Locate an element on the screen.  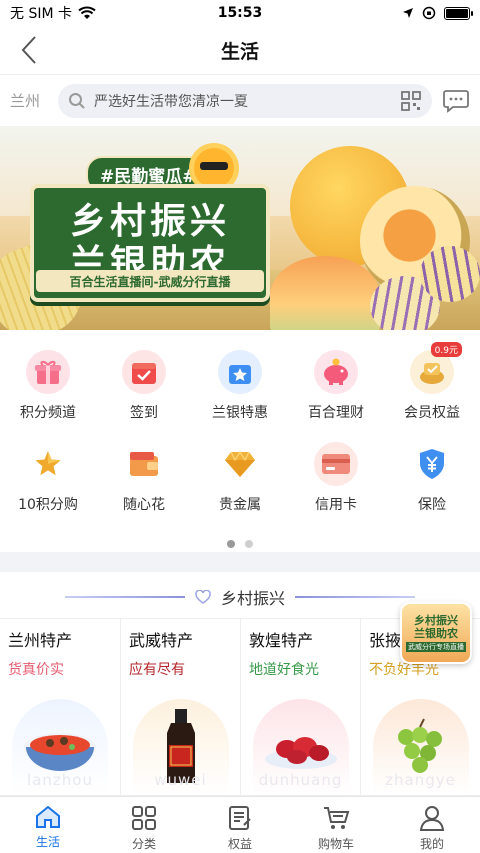
product-card-lanzhou: 兰州特产 货真价实 lanzhou is located at coordinates (60, 707).